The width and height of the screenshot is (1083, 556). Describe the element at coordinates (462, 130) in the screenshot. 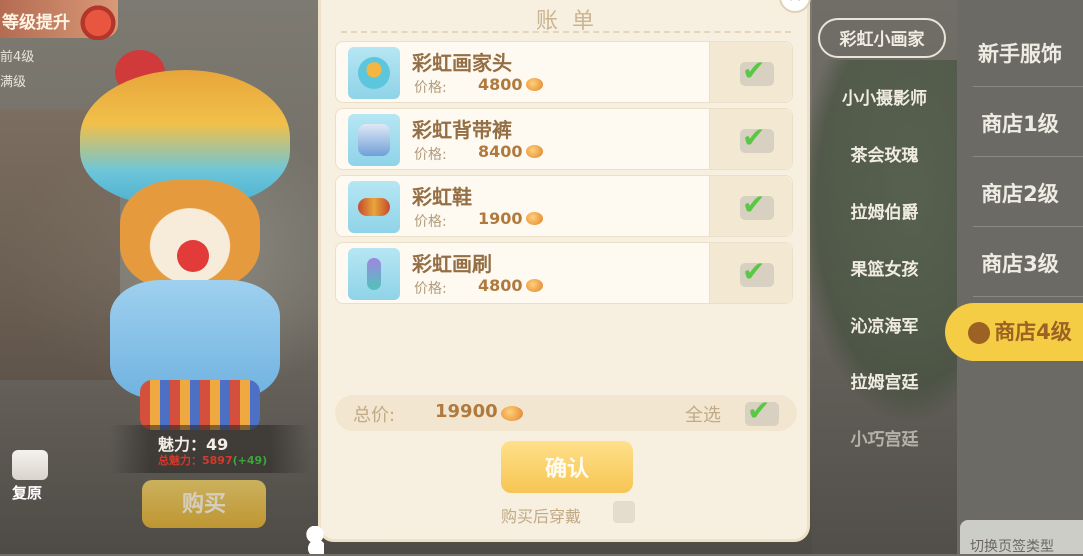

I see `item-name: 彩虹背带裤` at that location.